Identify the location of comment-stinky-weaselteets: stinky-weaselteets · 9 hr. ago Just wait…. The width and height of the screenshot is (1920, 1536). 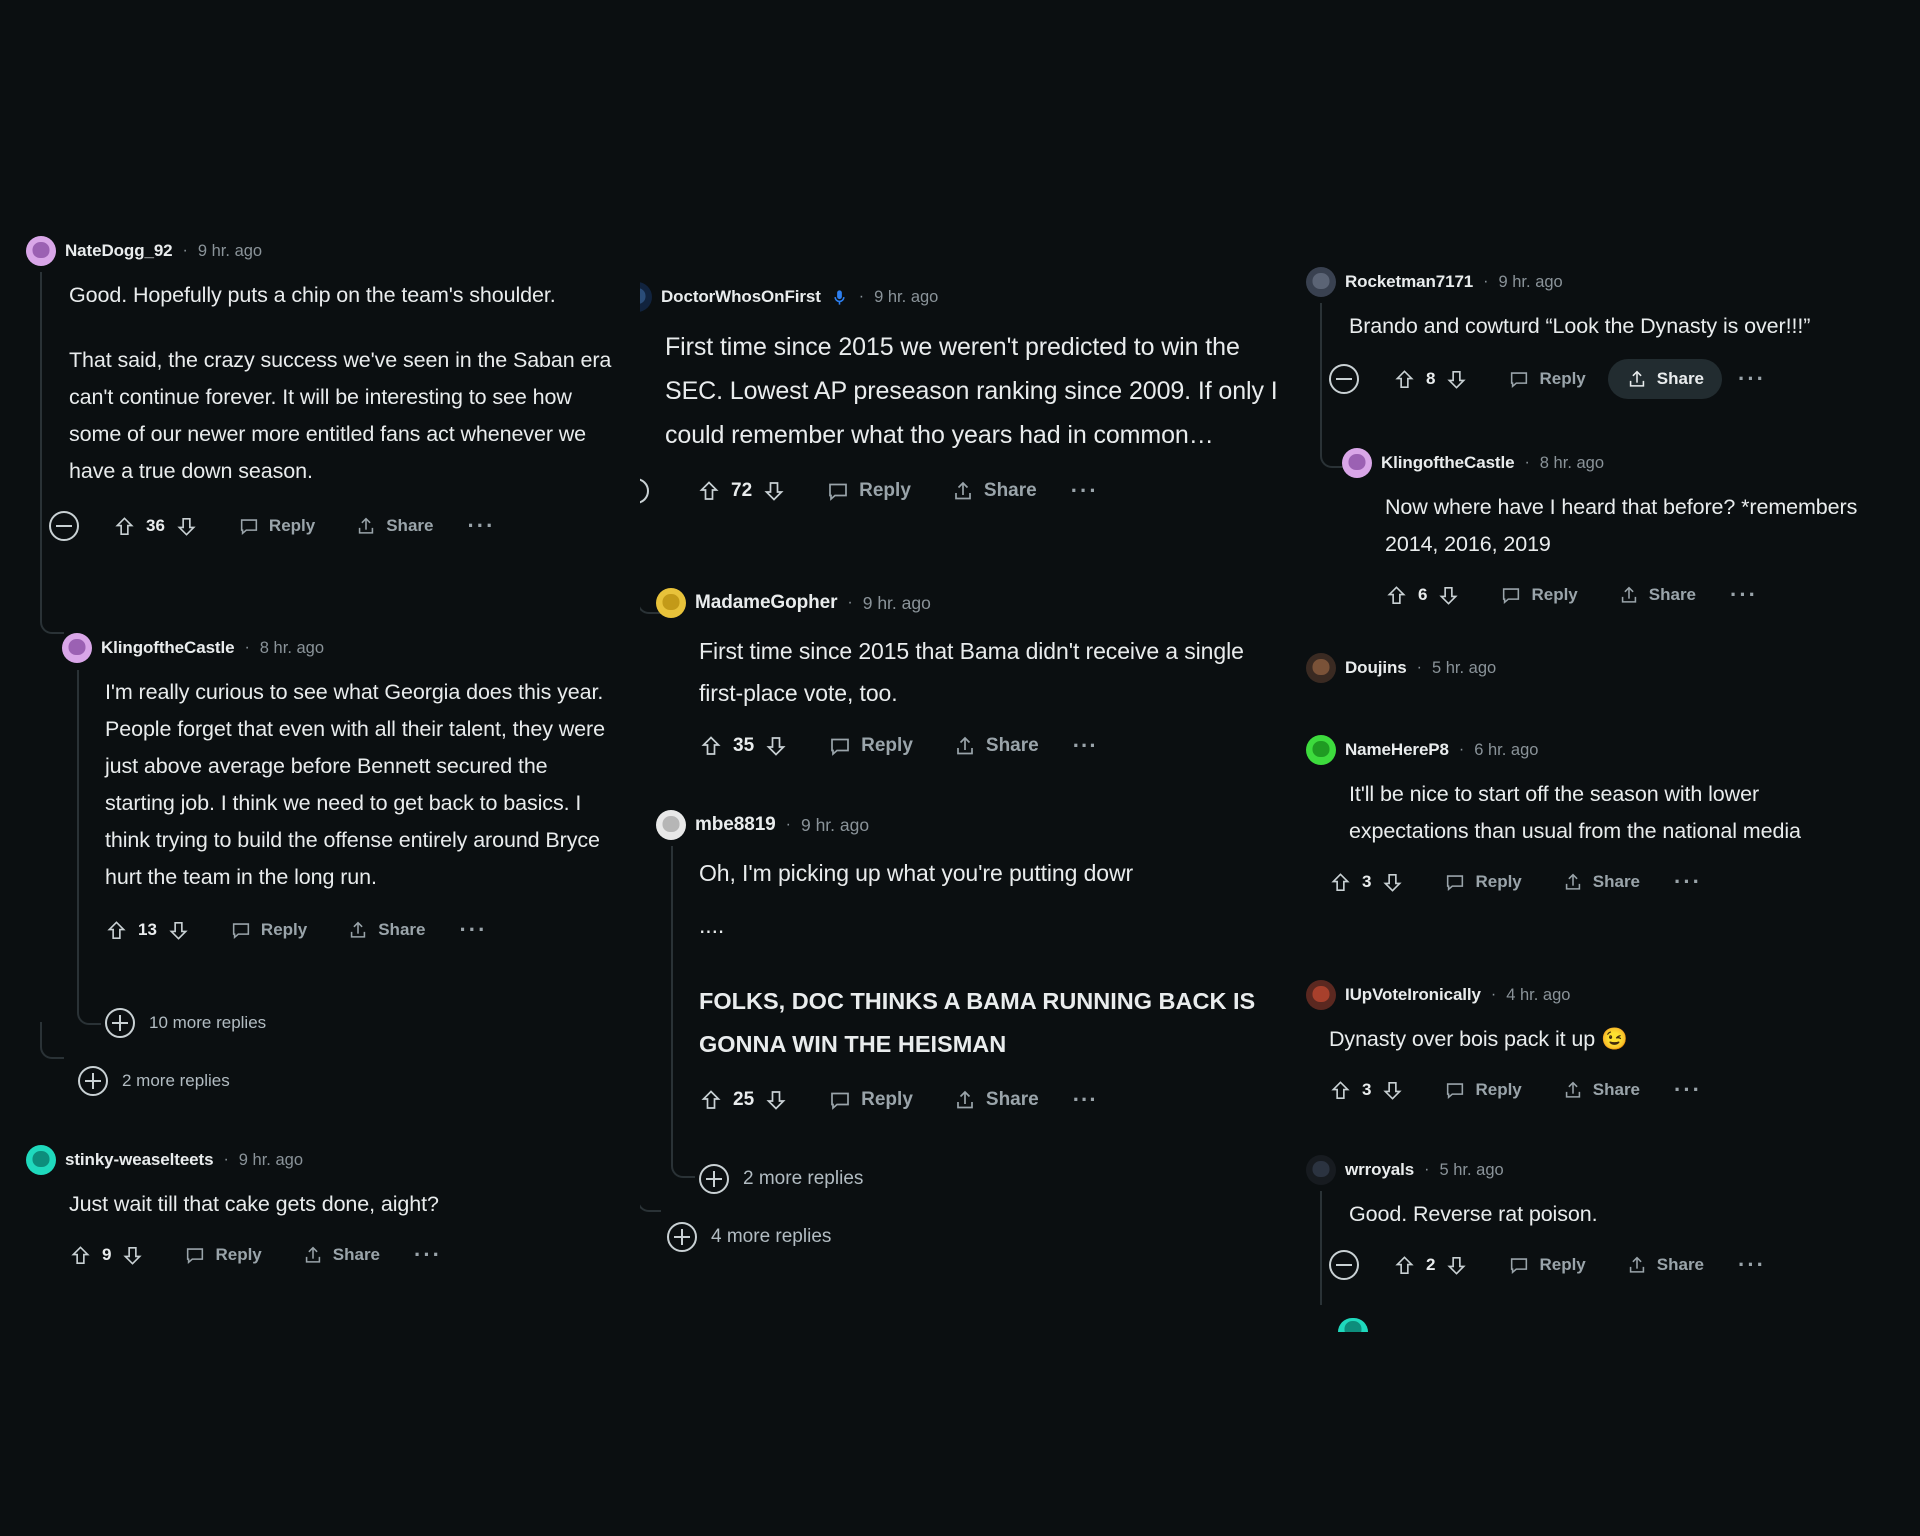
(326, 1210).